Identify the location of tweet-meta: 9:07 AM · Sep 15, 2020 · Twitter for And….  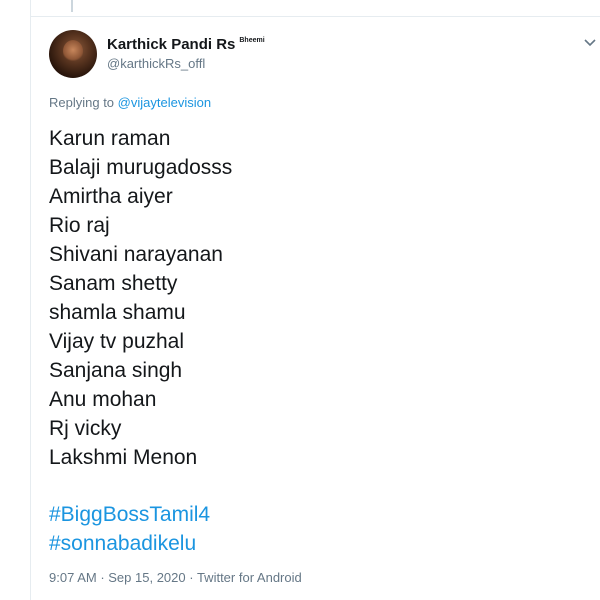
(175, 577).